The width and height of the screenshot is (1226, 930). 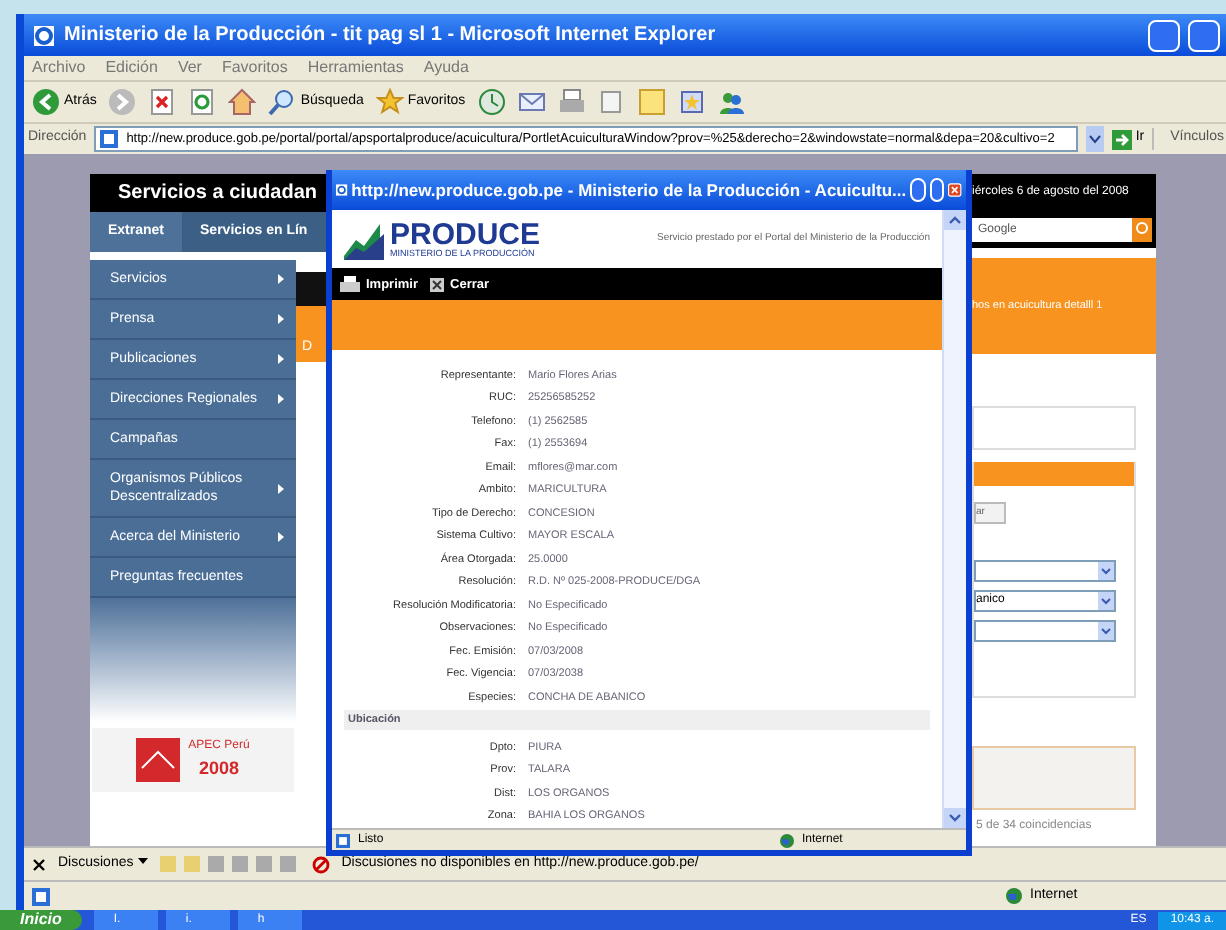 What do you see at coordinates (219, 768) in the screenshot?
I see `banner-year: 2008` at bounding box center [219, 768].